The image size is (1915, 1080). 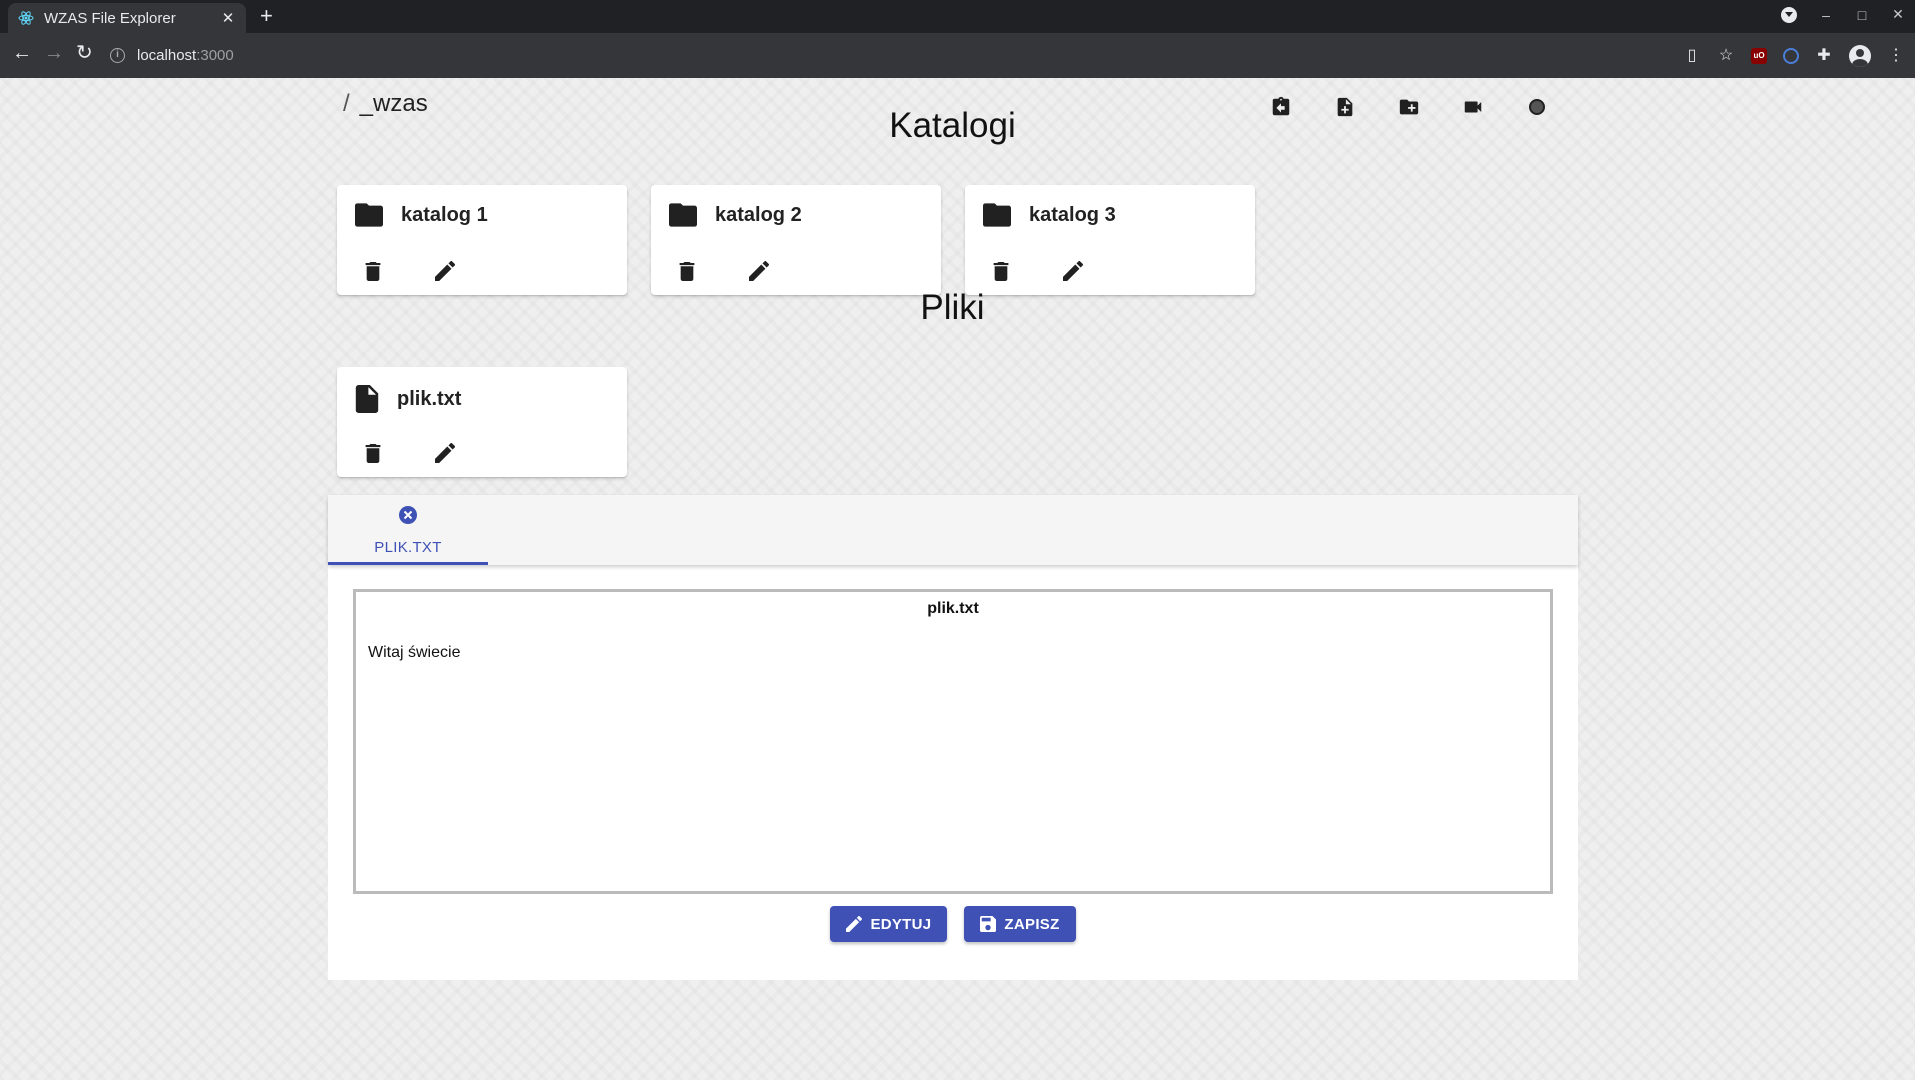 I want to click on edit-button-label: EDYTUJ, so click(x=901, y=924).